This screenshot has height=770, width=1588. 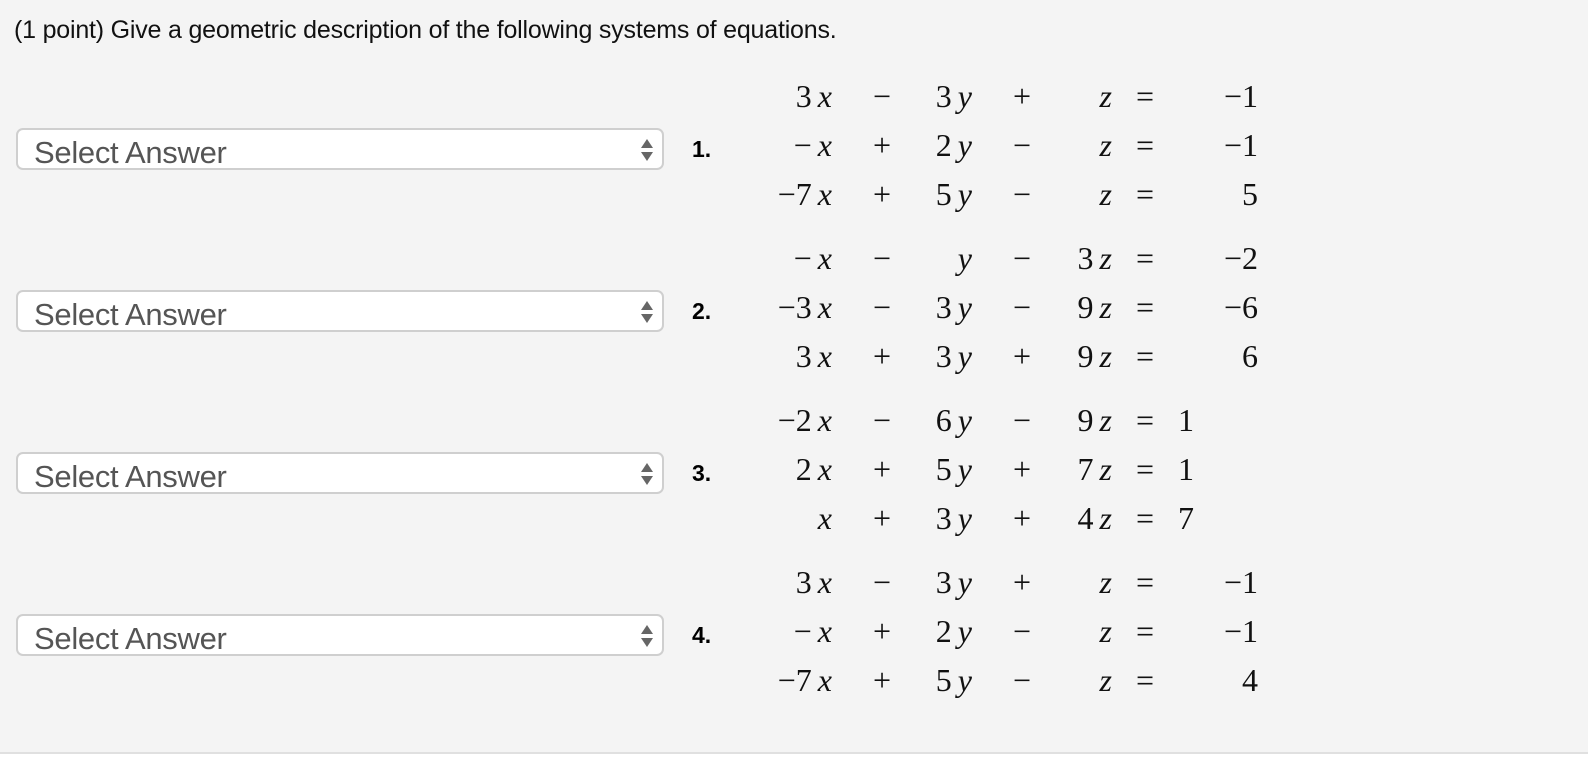 I want to click on equation-row: −2 x − 6 y − 9 z = 1, so click(x=1004, y=420).